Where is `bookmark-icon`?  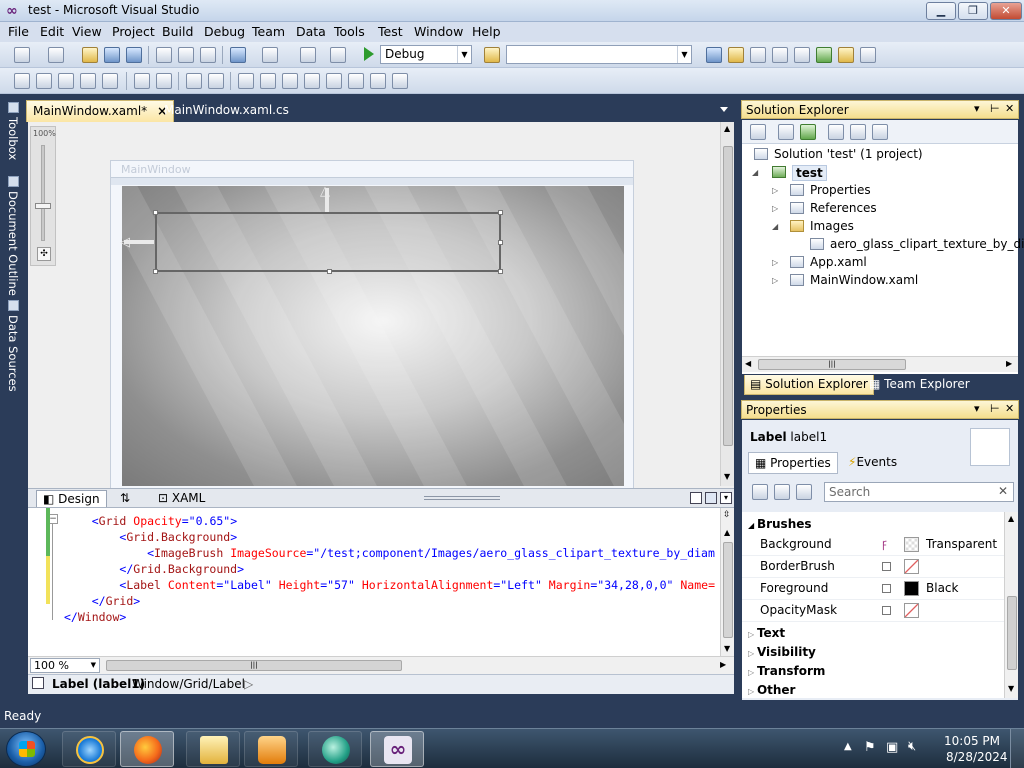 bookmark-icon is located at coordinates (334, 81).